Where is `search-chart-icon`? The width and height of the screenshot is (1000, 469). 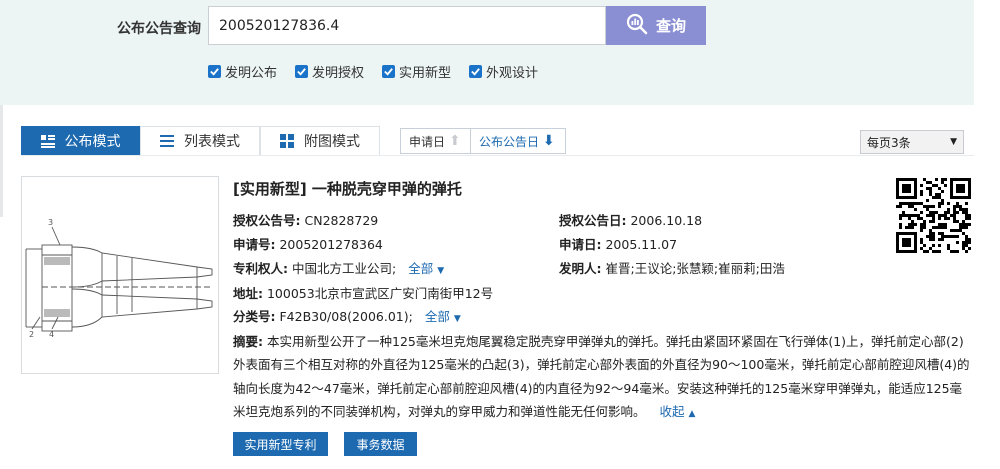 search-chart-icon is located at coordinates (637, 26).